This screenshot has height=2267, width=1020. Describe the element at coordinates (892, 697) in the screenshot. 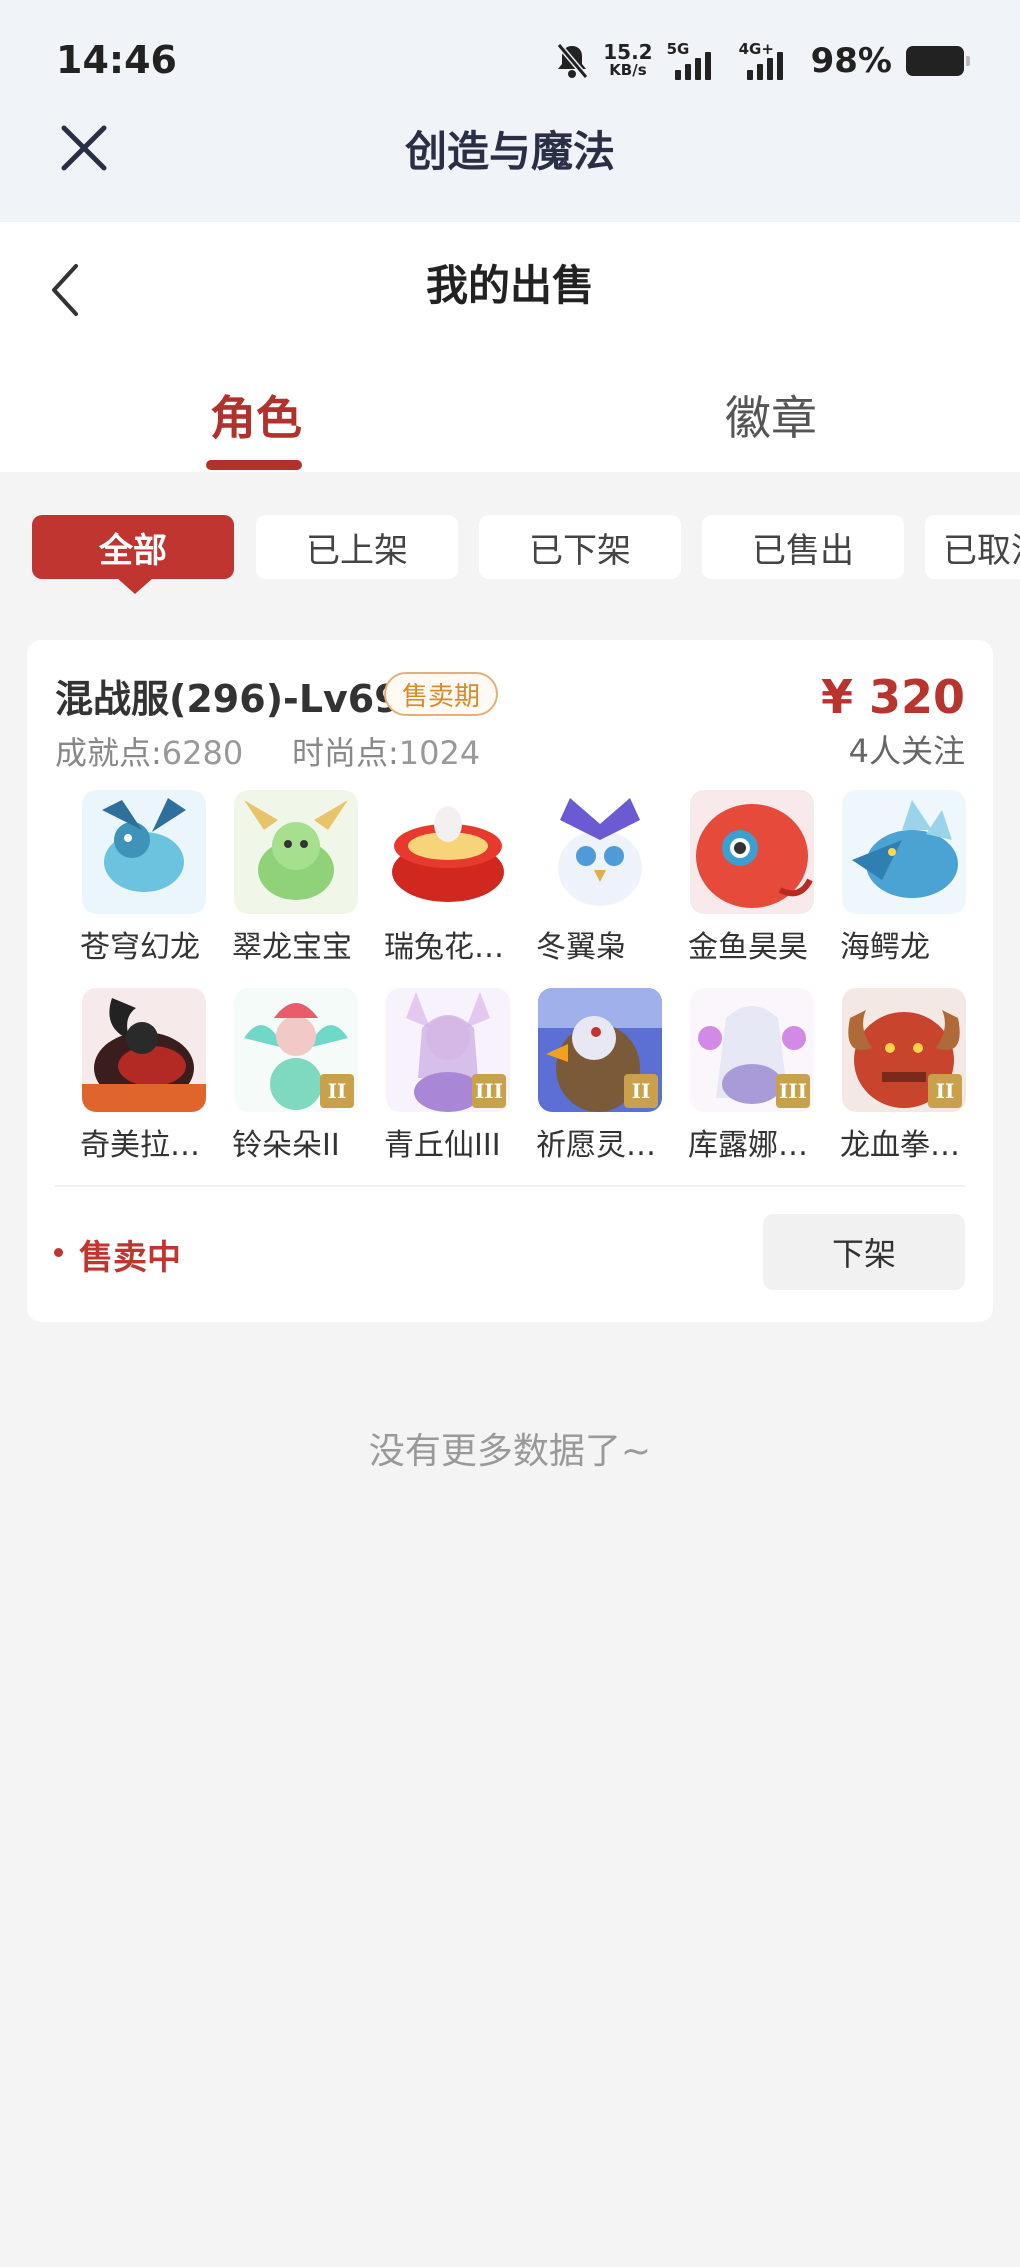

I see `price: ¥ 320` at that location.